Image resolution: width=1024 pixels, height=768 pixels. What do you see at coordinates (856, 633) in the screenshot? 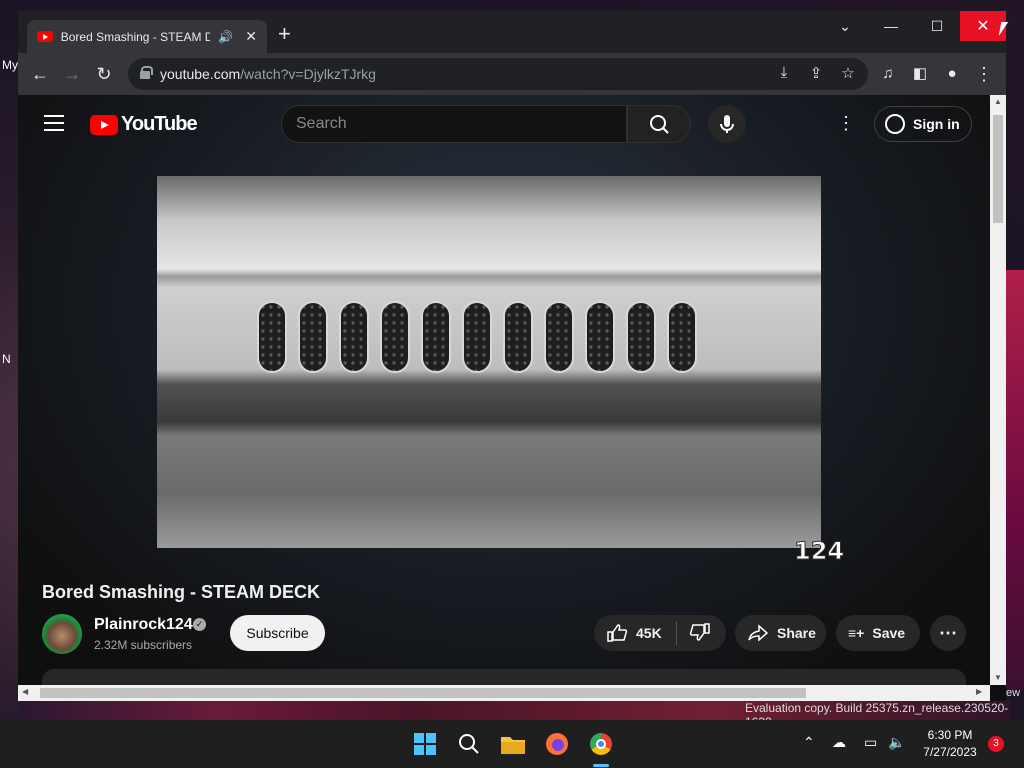
I see `save-playlist-icon: ≡+` at bounding box center [856, 633].